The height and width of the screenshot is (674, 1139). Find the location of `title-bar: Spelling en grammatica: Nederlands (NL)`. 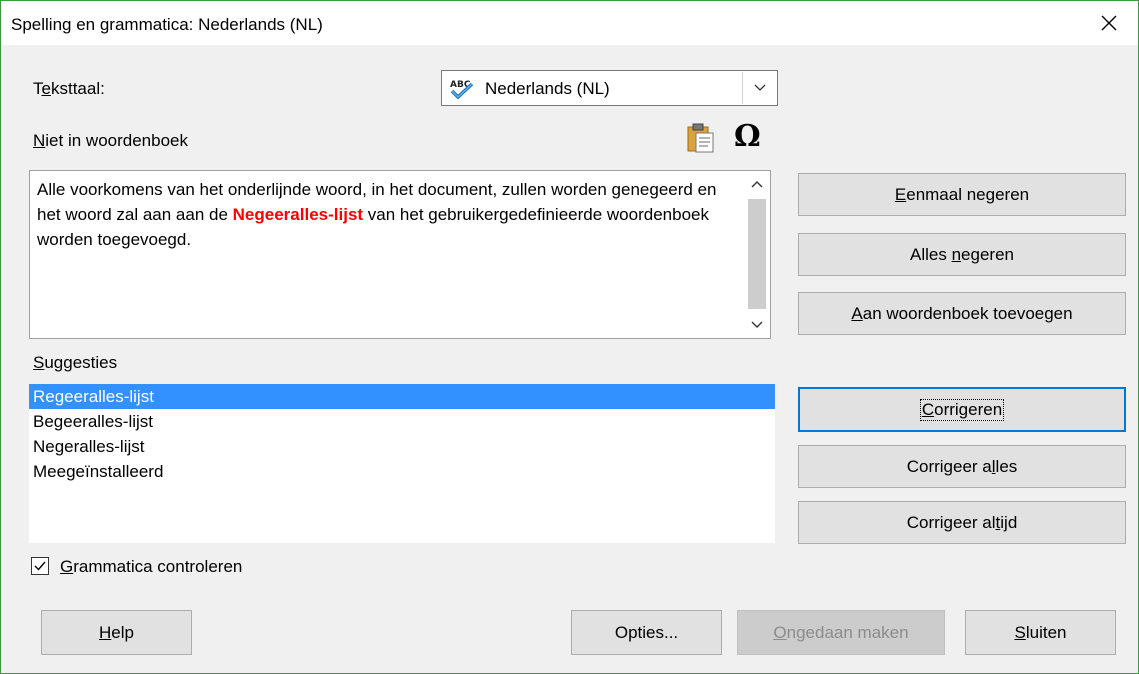

title-bar: Spelling en grammatica: Nederlands (NL) is located at coordinates (569, 23).